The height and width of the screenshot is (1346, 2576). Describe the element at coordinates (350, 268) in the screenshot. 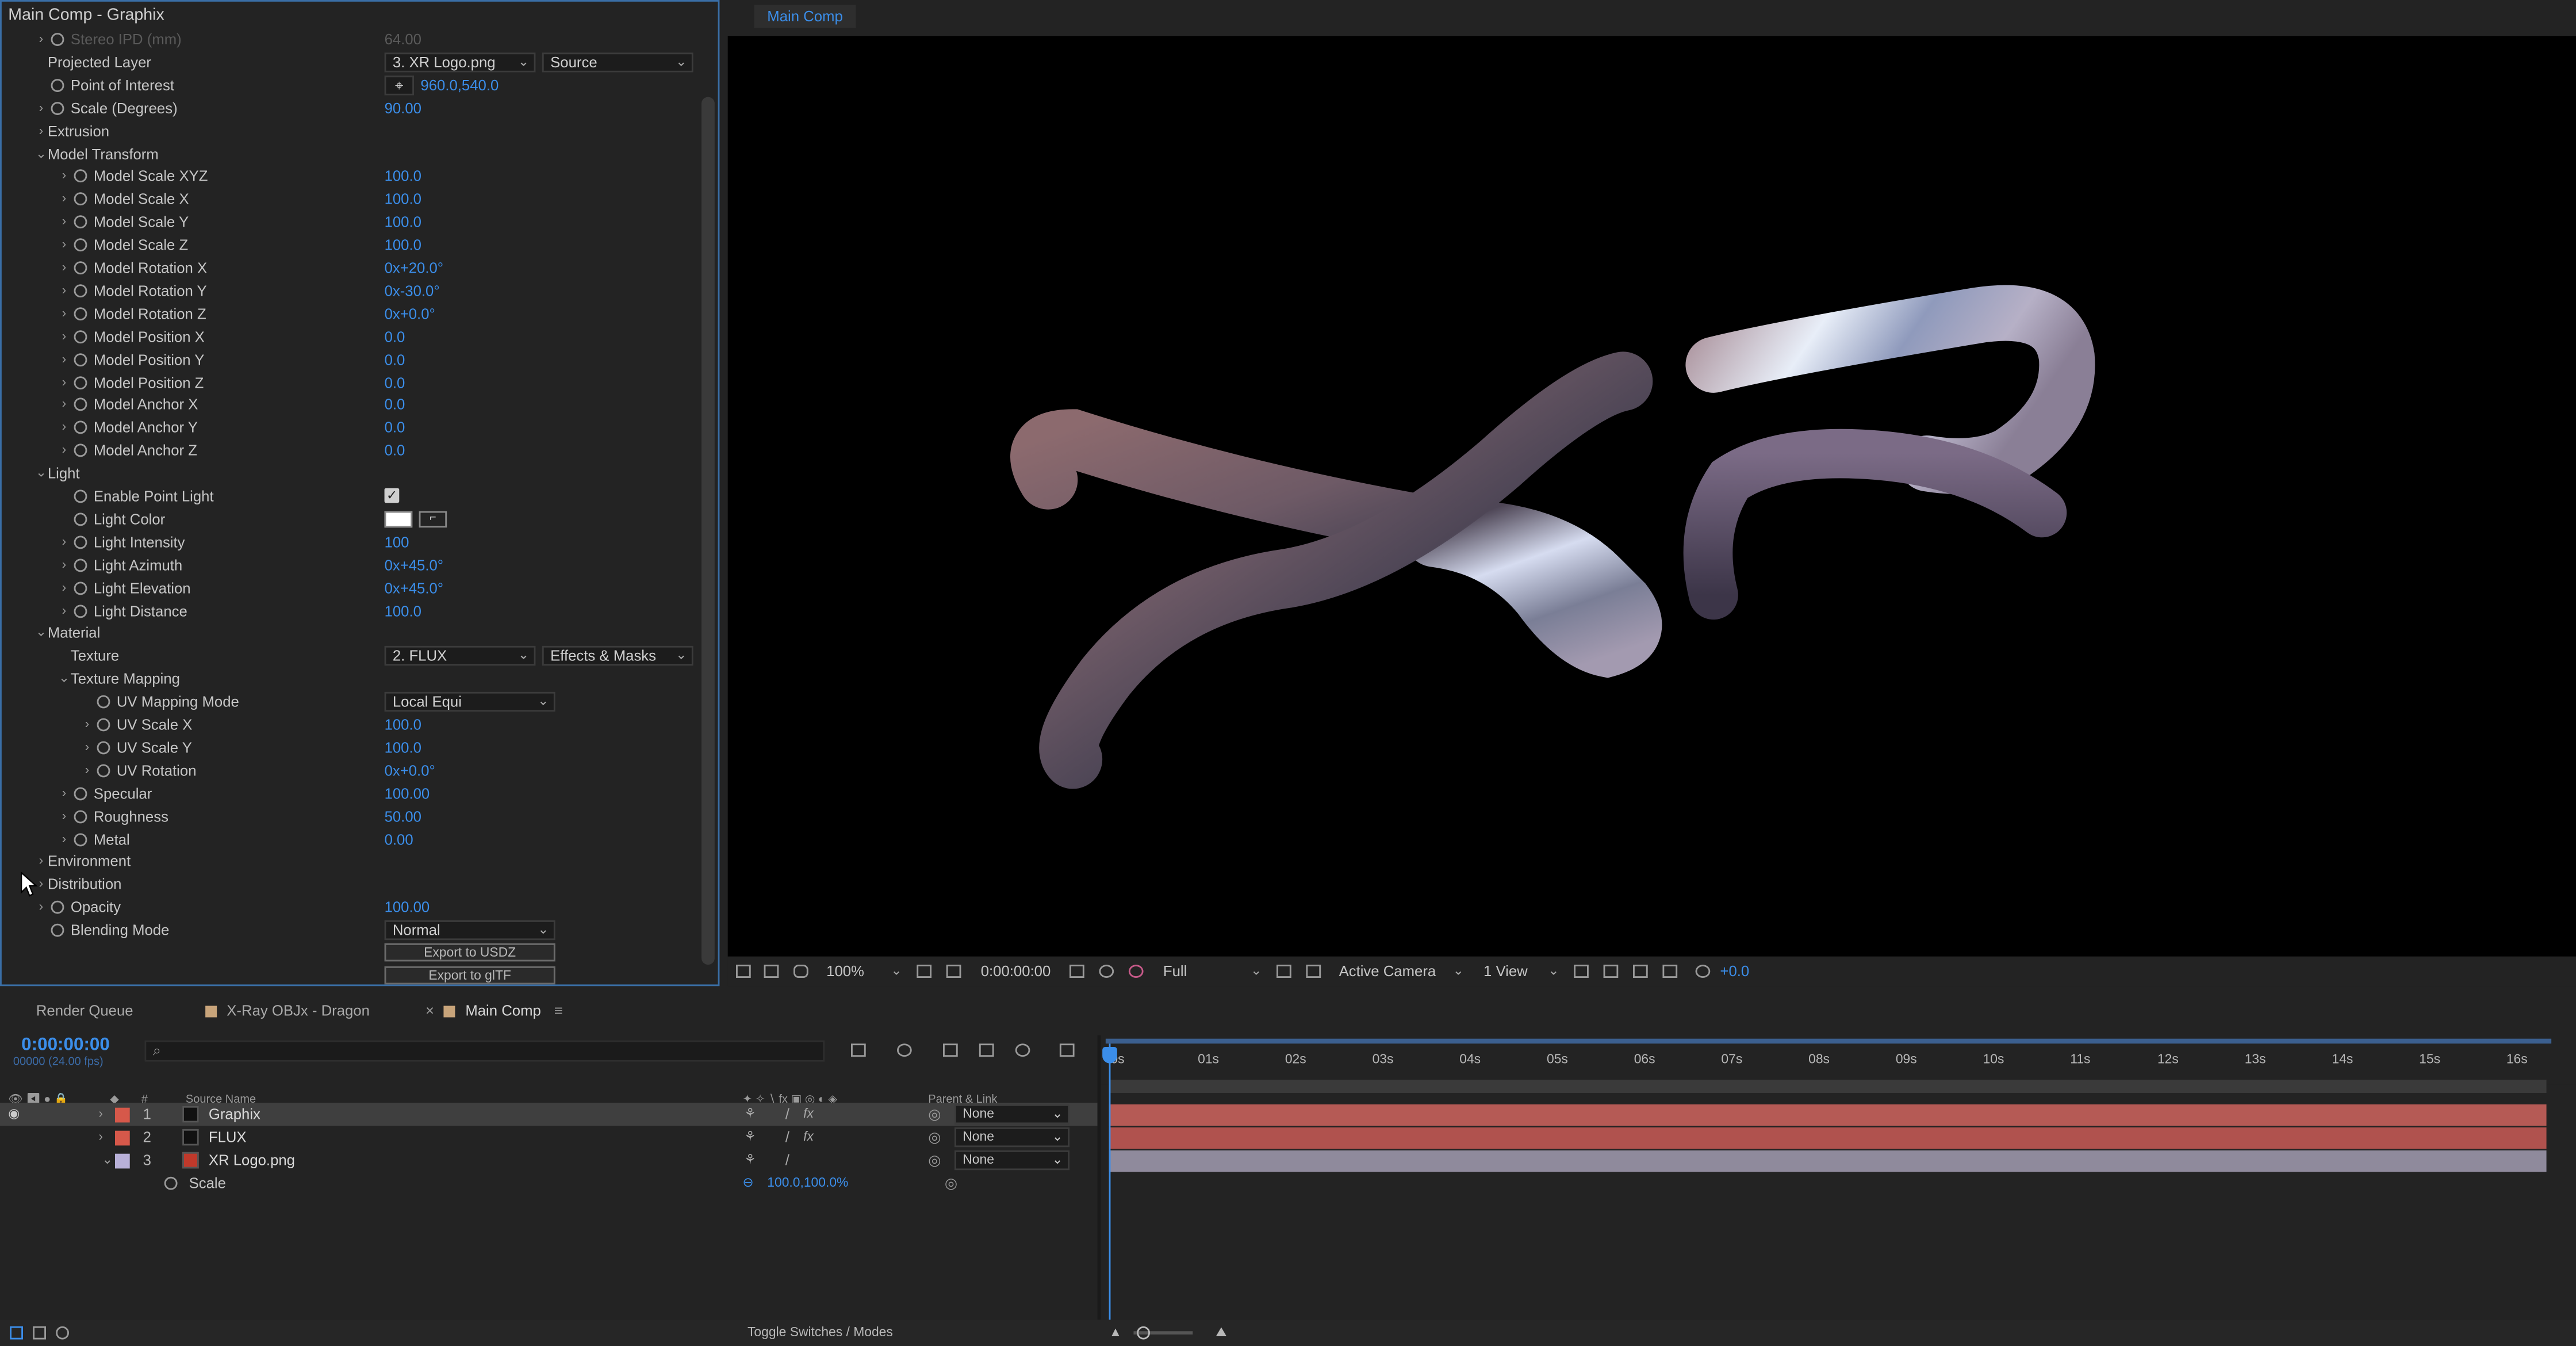

I see `effect-row-model-rotation-x: › Model Rotation X 0x+20.0°` at that location.